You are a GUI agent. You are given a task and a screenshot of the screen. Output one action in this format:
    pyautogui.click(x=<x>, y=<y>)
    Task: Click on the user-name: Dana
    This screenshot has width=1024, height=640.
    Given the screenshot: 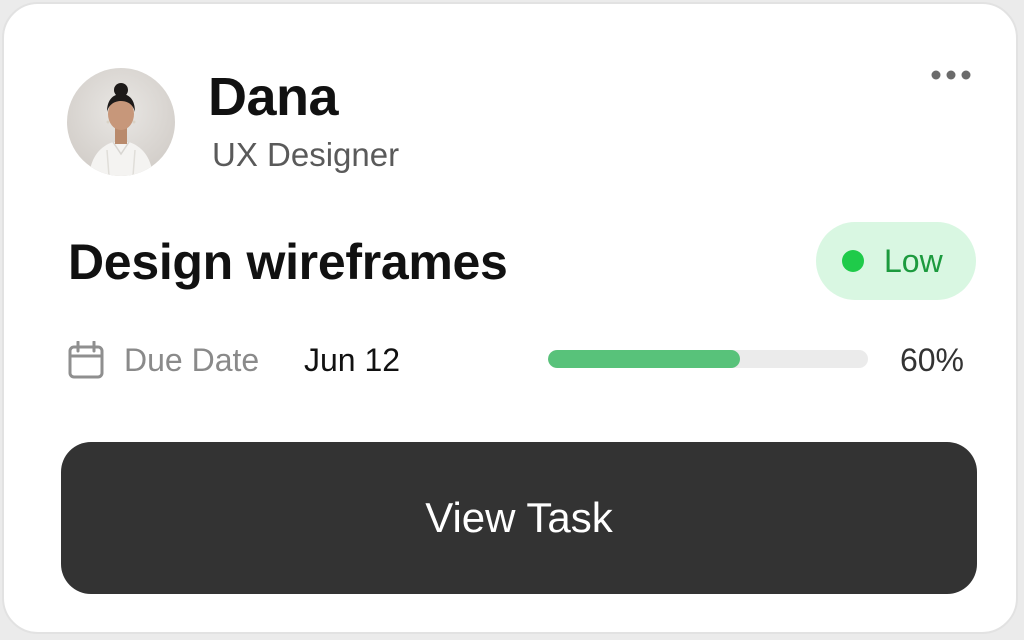 What is the action you would take?
    pyautogui.click(x=273, y=97)
    